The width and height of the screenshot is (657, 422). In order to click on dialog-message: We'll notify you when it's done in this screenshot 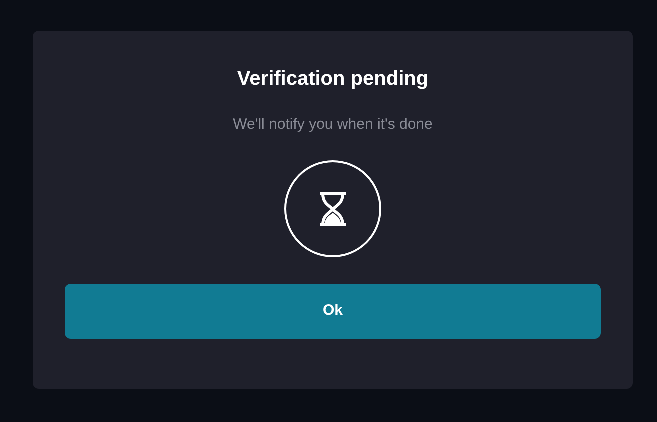, I will do `click(333, 125)`.